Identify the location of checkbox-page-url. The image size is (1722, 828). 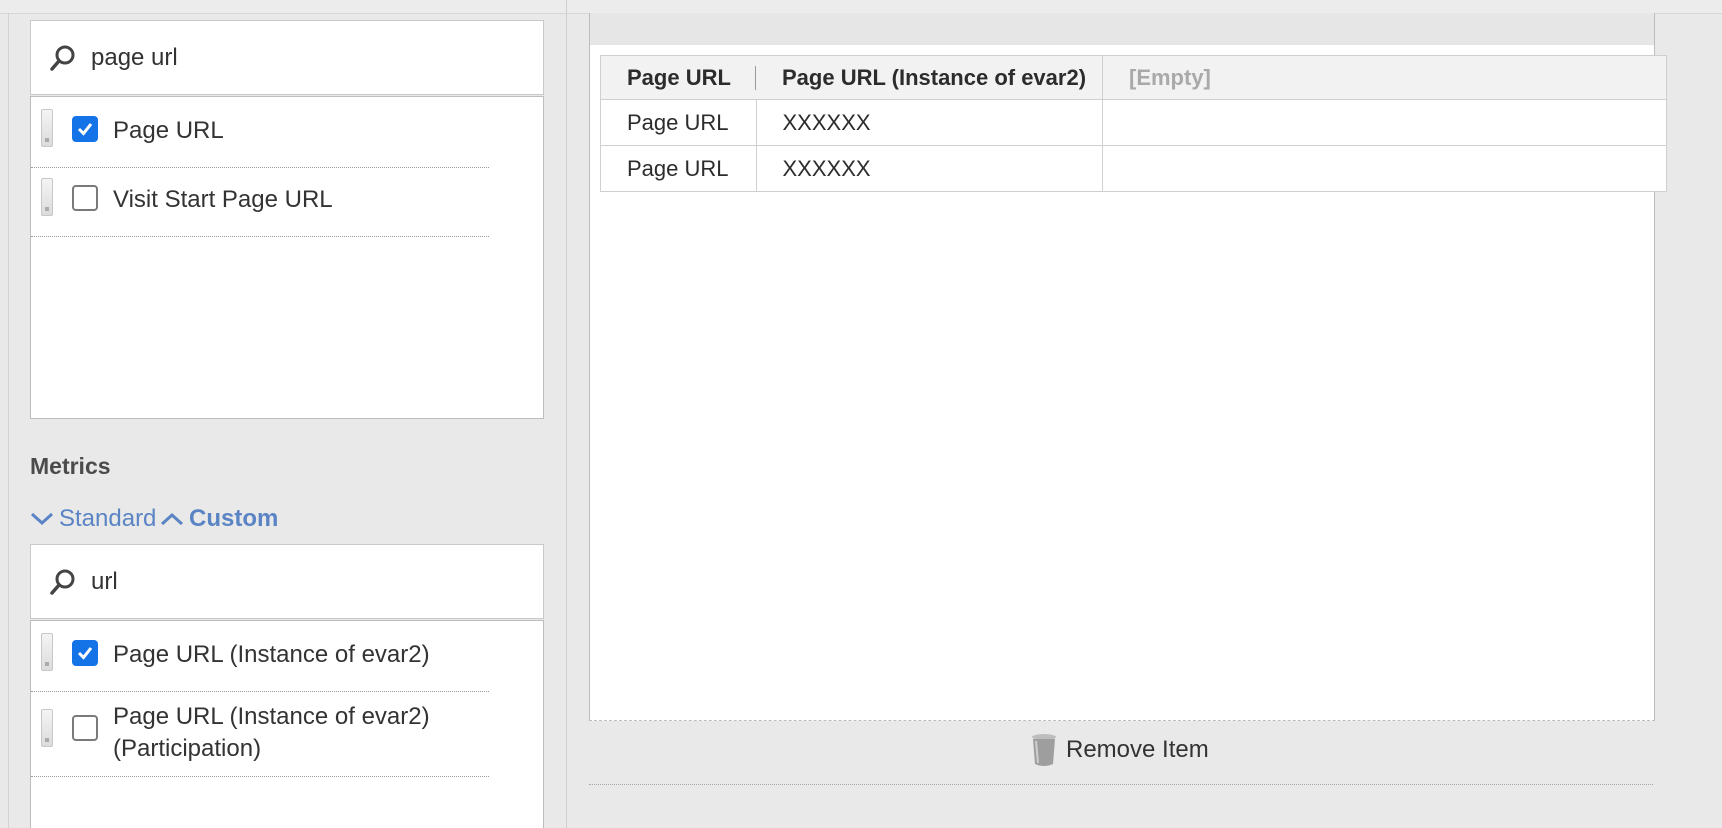
(85, 129).